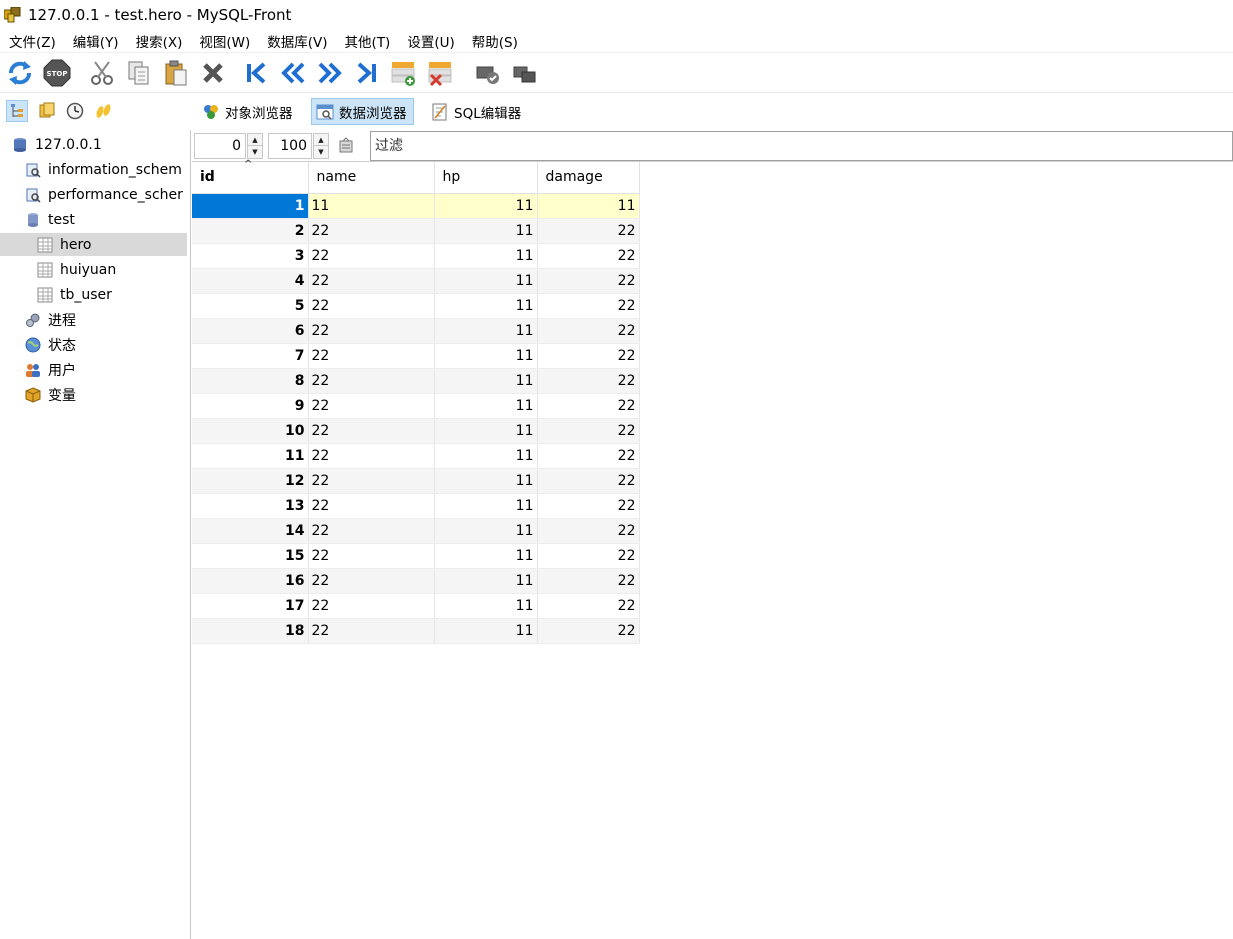  I want to click on tree-users: 用户, so click(106, 369).